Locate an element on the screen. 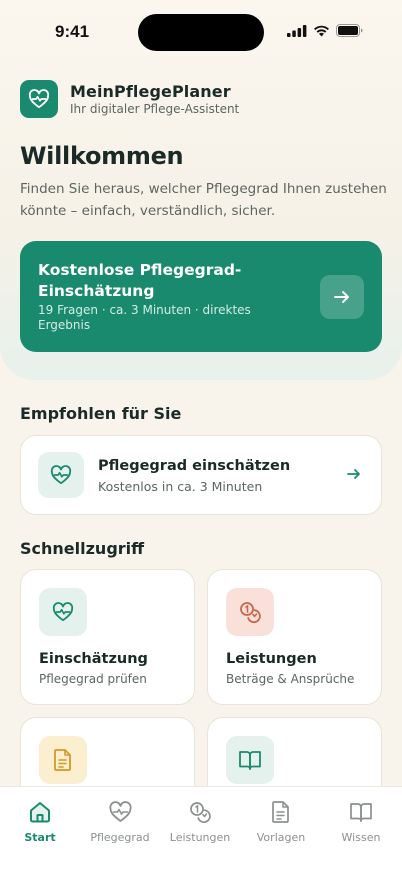 The width and height of the screenshot is (402, 874). status-time: 9:41 is located at coordinates (72, 31).